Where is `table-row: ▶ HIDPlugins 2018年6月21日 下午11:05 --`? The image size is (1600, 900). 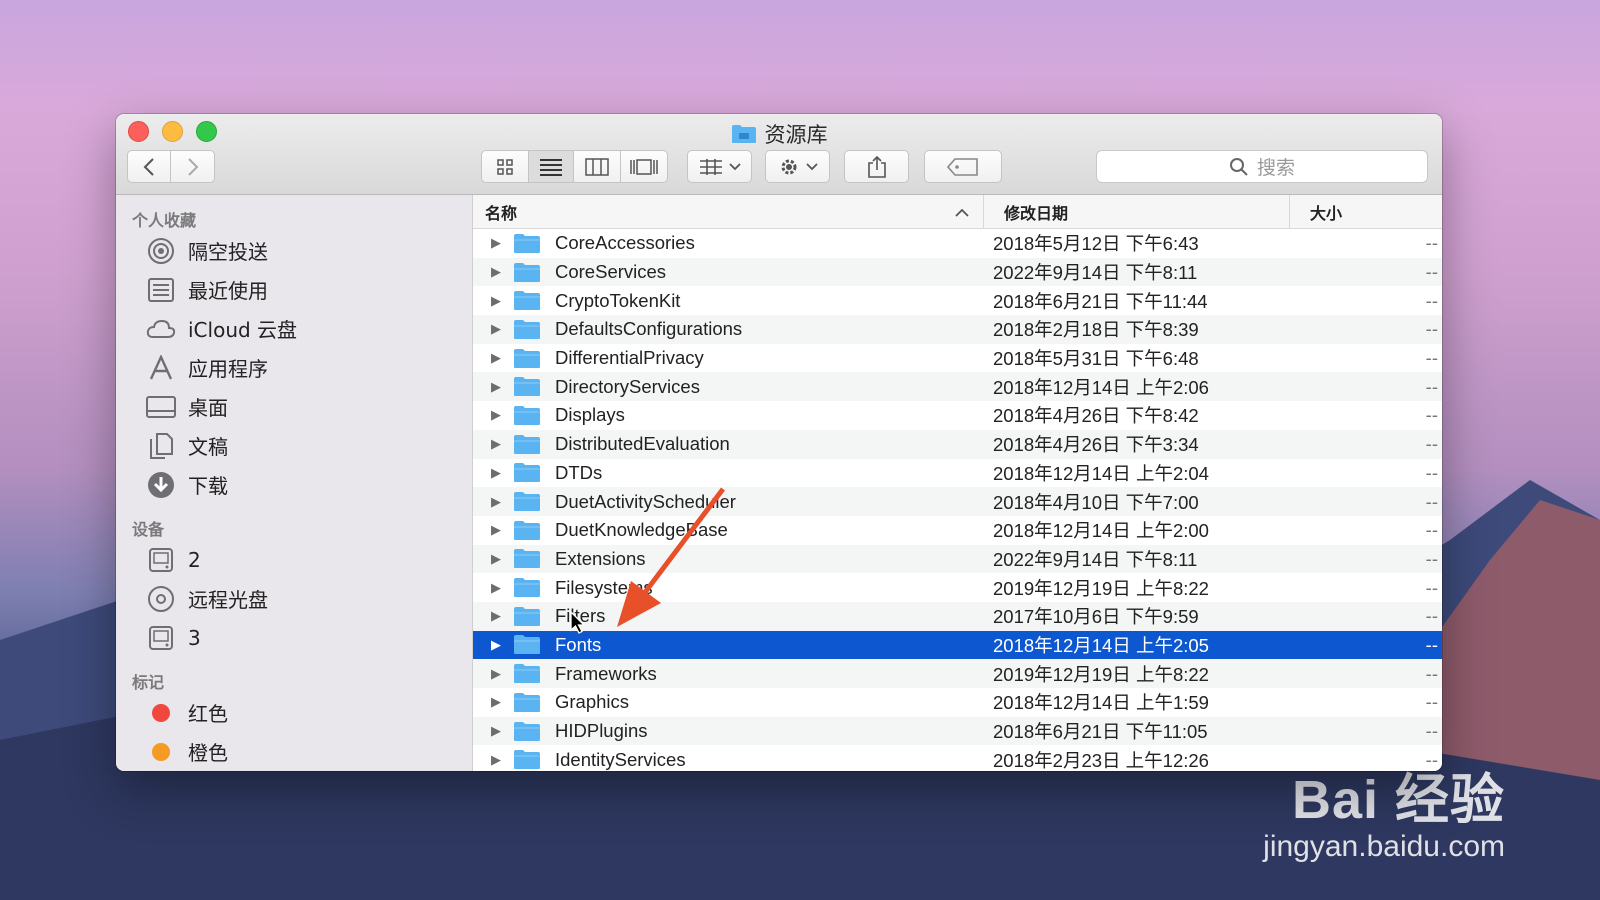
table-row: ▶ HIDPlugins 2018年6月21日 下午11:05 -- is located at coordinates (957, 731).